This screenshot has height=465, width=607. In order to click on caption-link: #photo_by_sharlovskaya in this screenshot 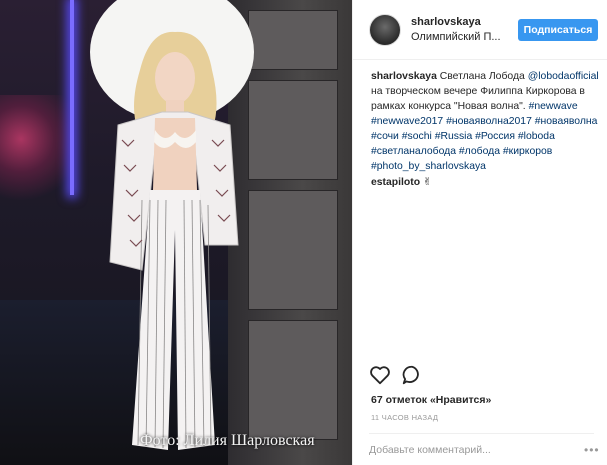, I will do `click(428, 166)`.